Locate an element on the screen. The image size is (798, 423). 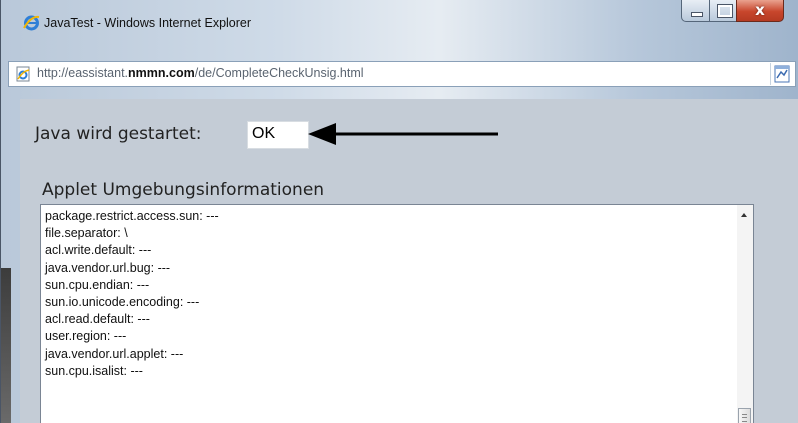
java-status-label: Java wird gestartet: is located at coordinates (118, 134).